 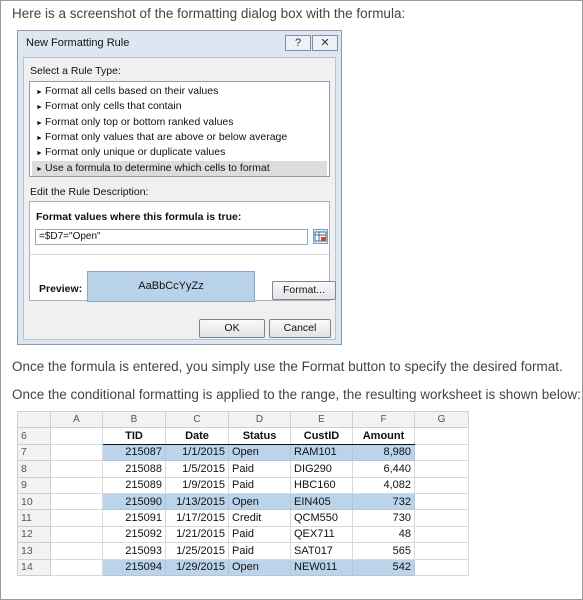 I want to click on date-cell: 1/1/2015, so click(x=197, y=452).